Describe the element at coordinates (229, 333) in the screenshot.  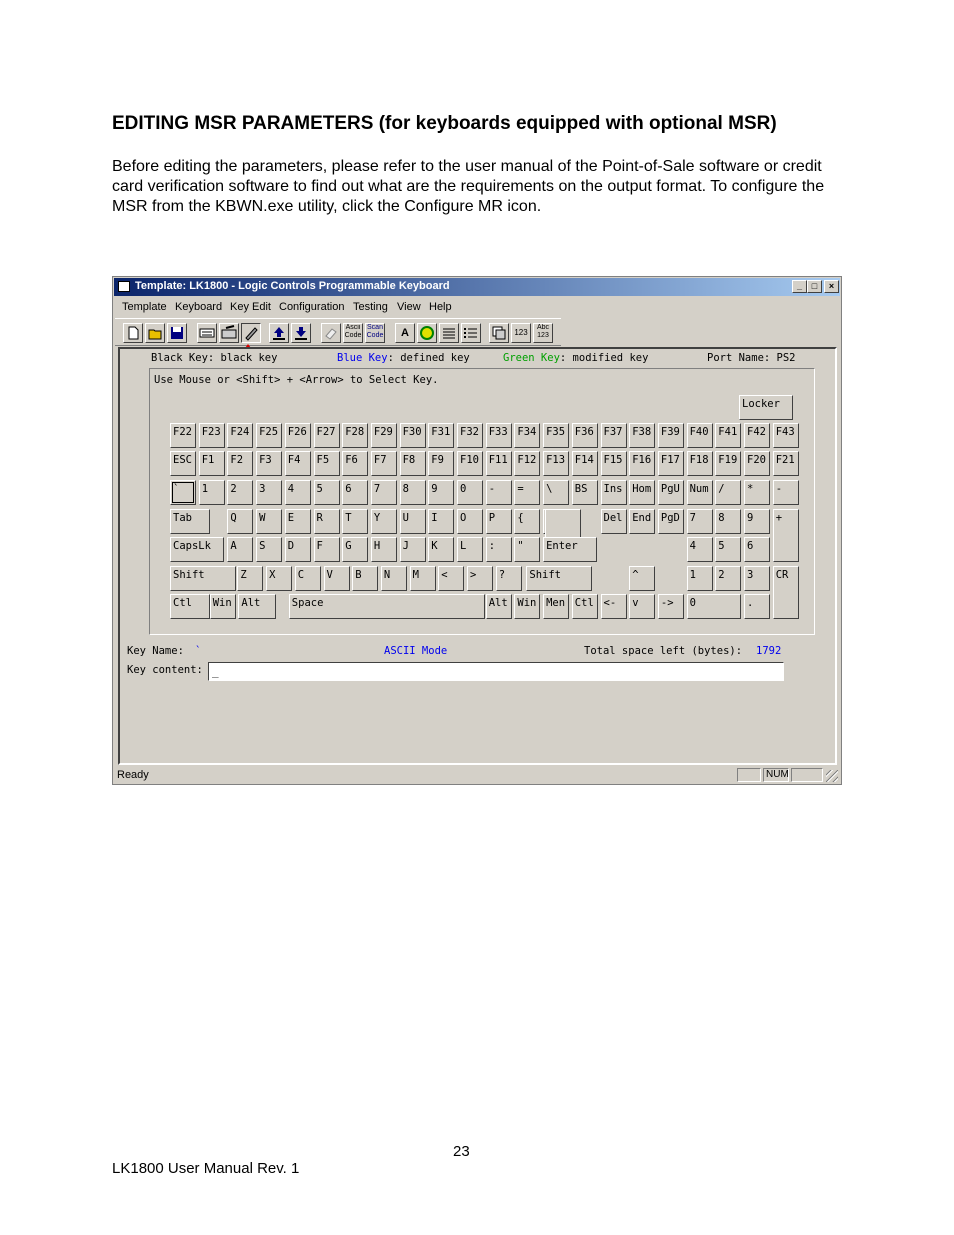
I see `keyboard-edit-icon` at that location.